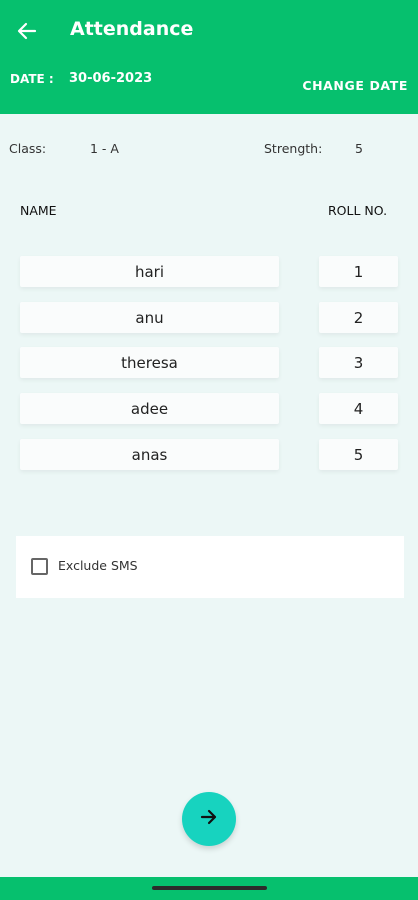  Describe the element at coordinates (210, 567) in the screenshot. I see `exclude-sms-card: Exclude SMS` at that location.